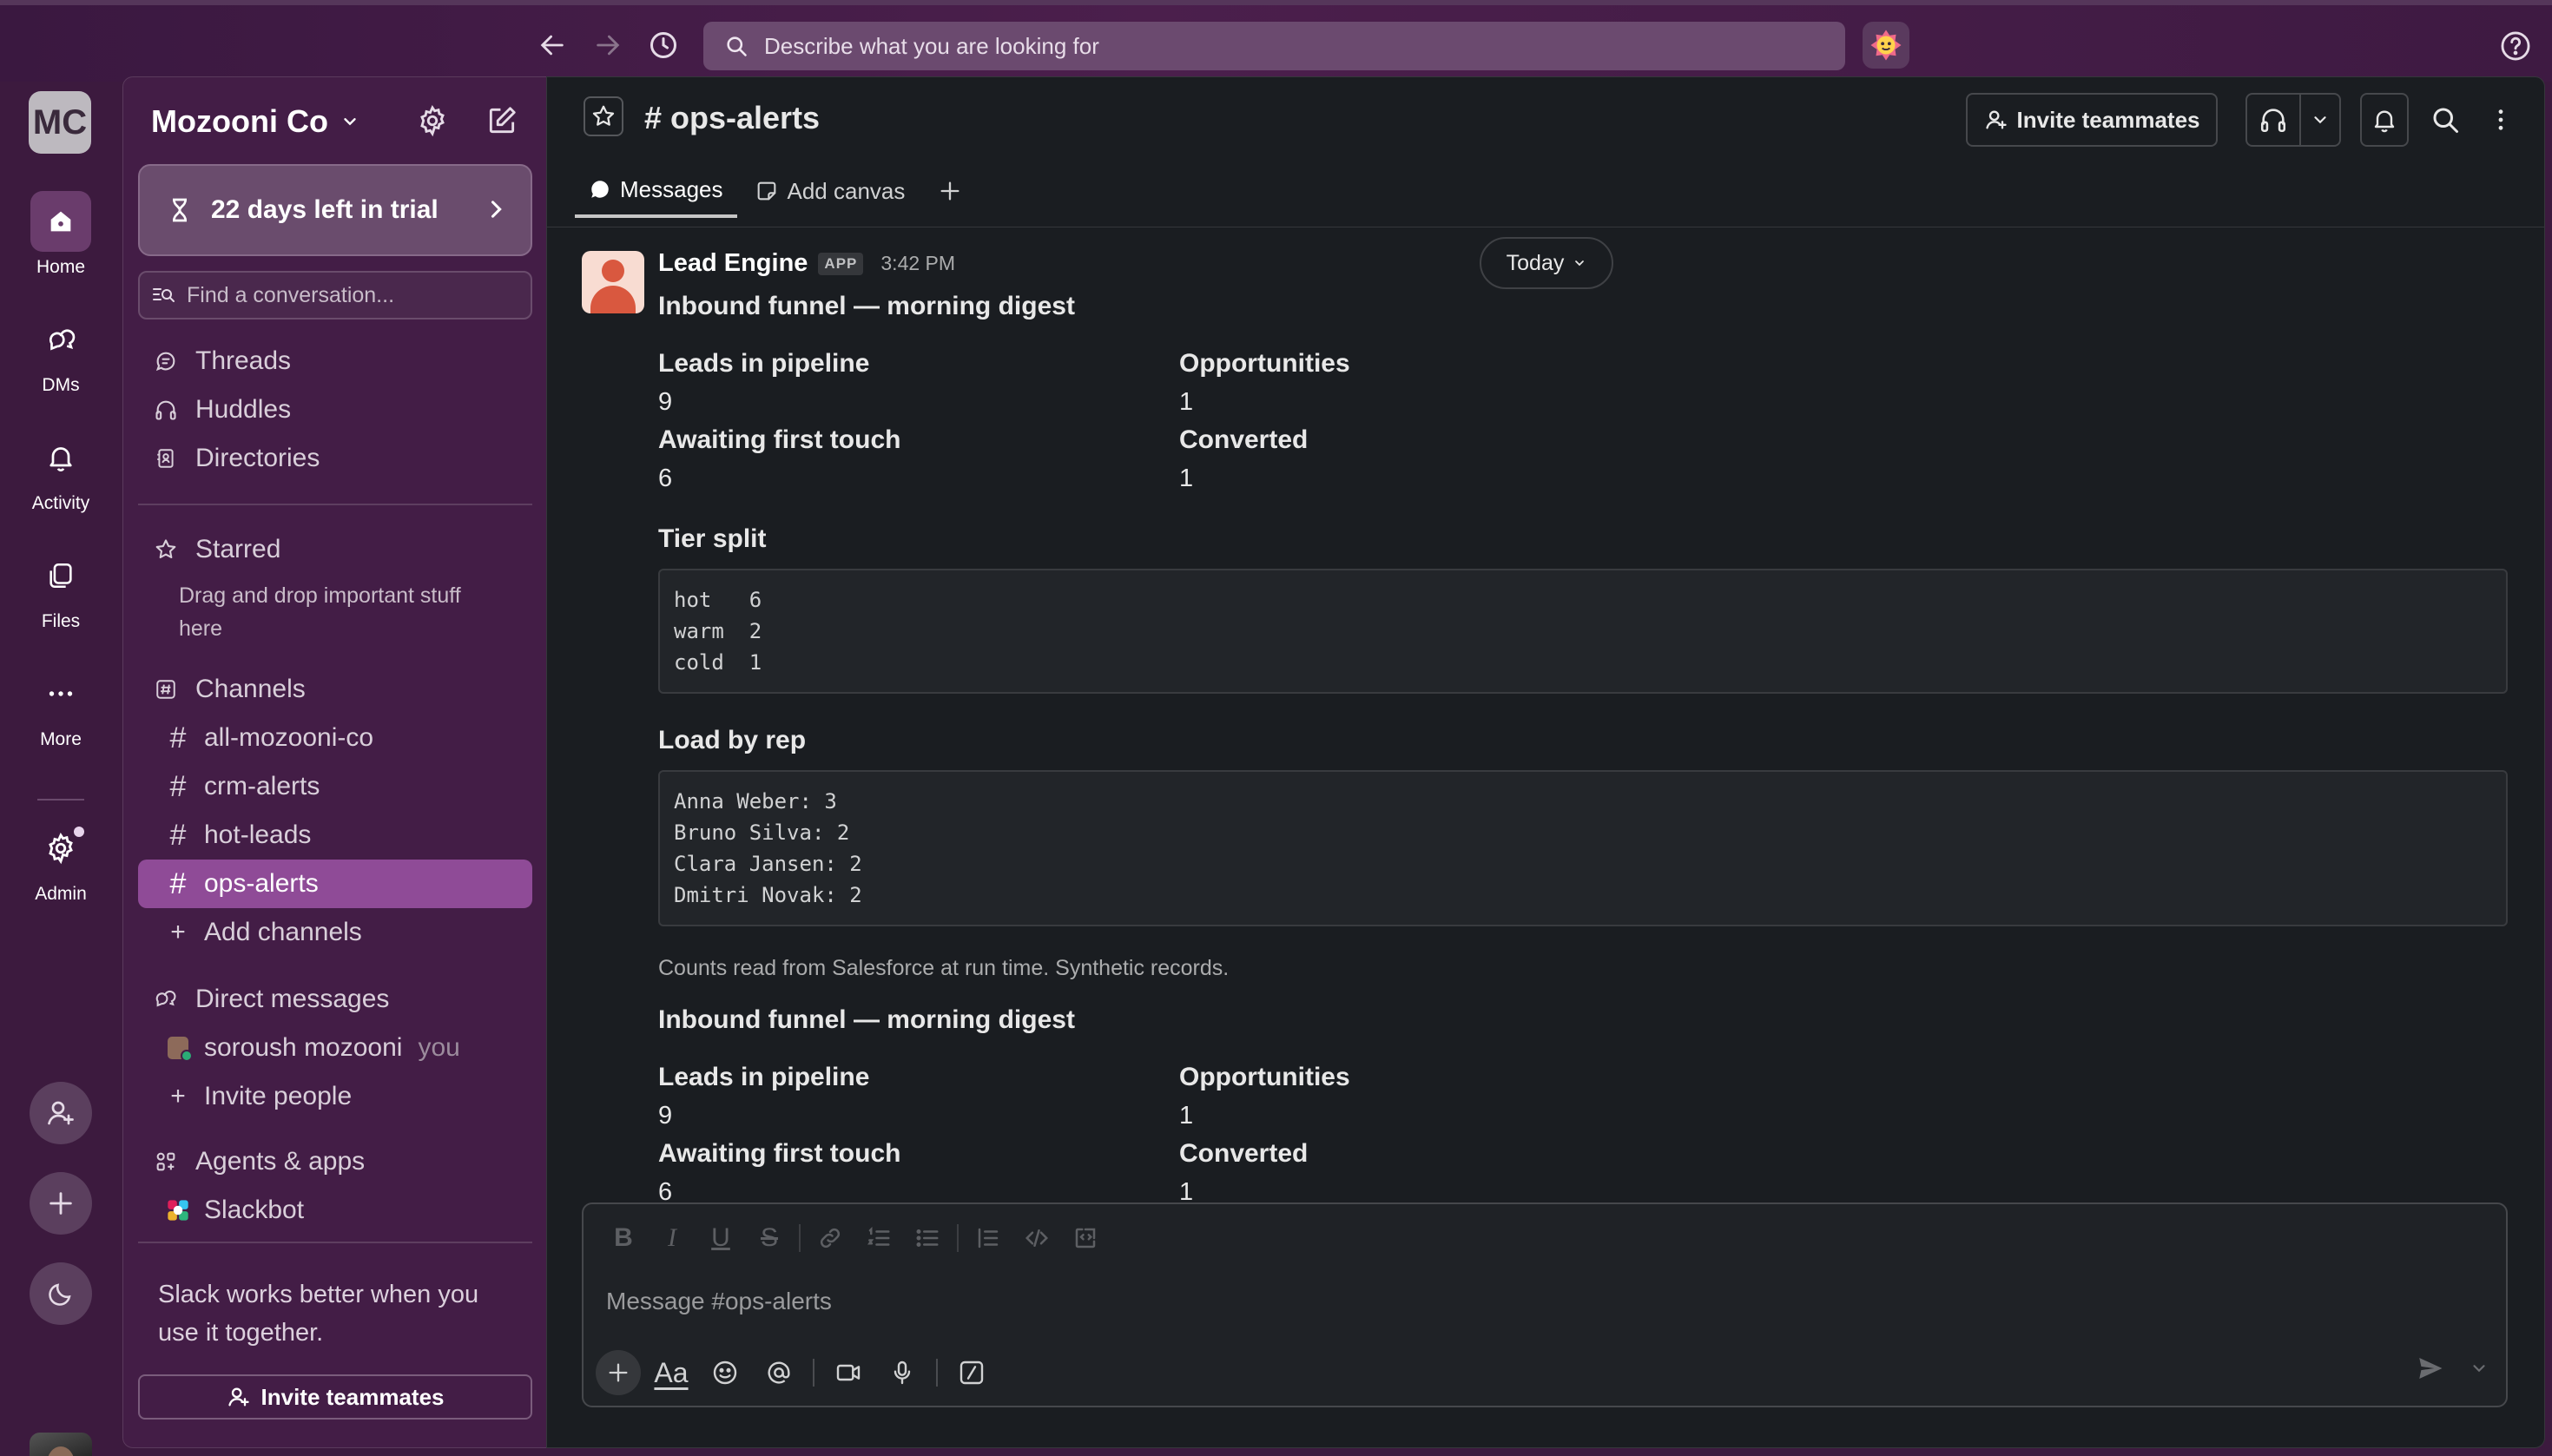  I want to click on nav-directories-label: Directories, so click(257, 458).